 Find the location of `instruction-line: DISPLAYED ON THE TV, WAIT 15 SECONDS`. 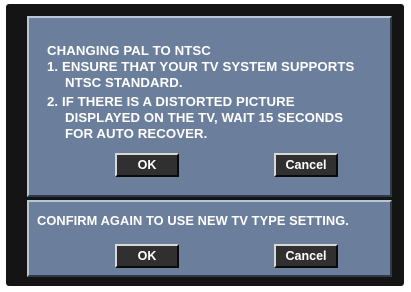

instruction-line: DISPLAYED ON THE TV, WAIT 15 SECONDS is located at coordinates (204, 117).